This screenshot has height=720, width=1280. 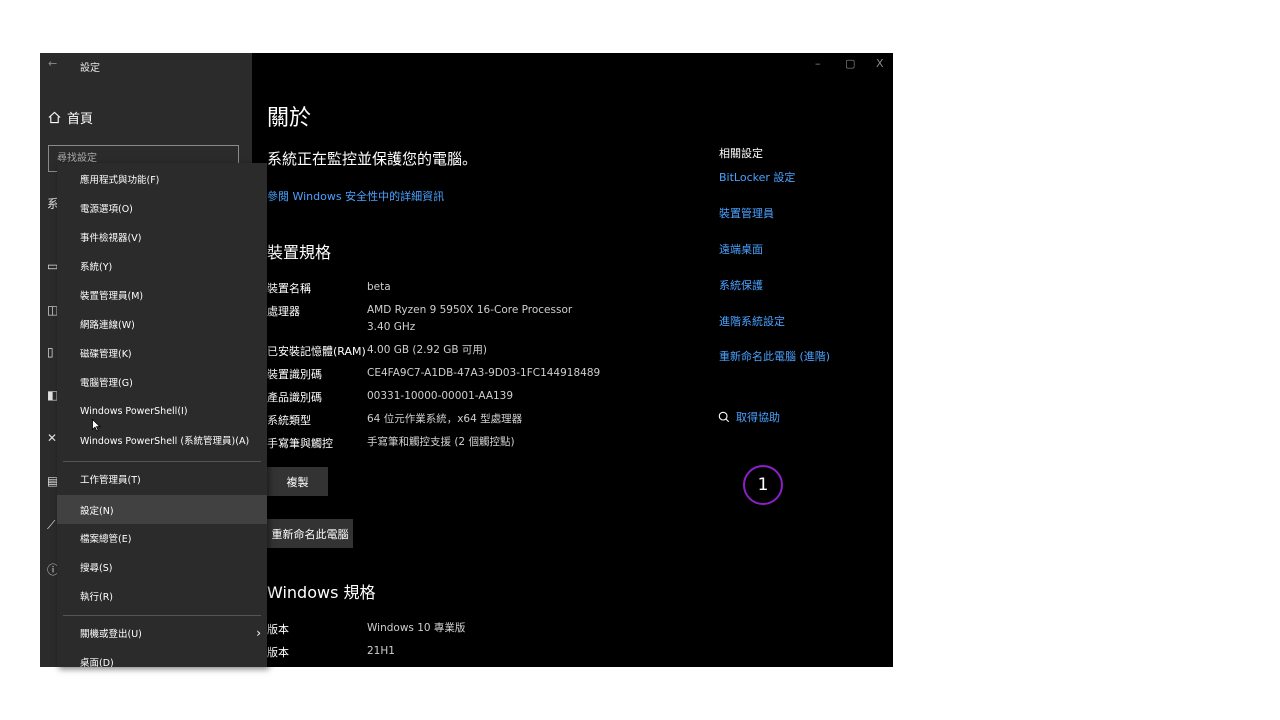 What do you see at coordinates (372, 159) in the screenshot?
I see `security-status-text: 系統正在監控並保護您的電腦。` at bounding box center [372, 159].